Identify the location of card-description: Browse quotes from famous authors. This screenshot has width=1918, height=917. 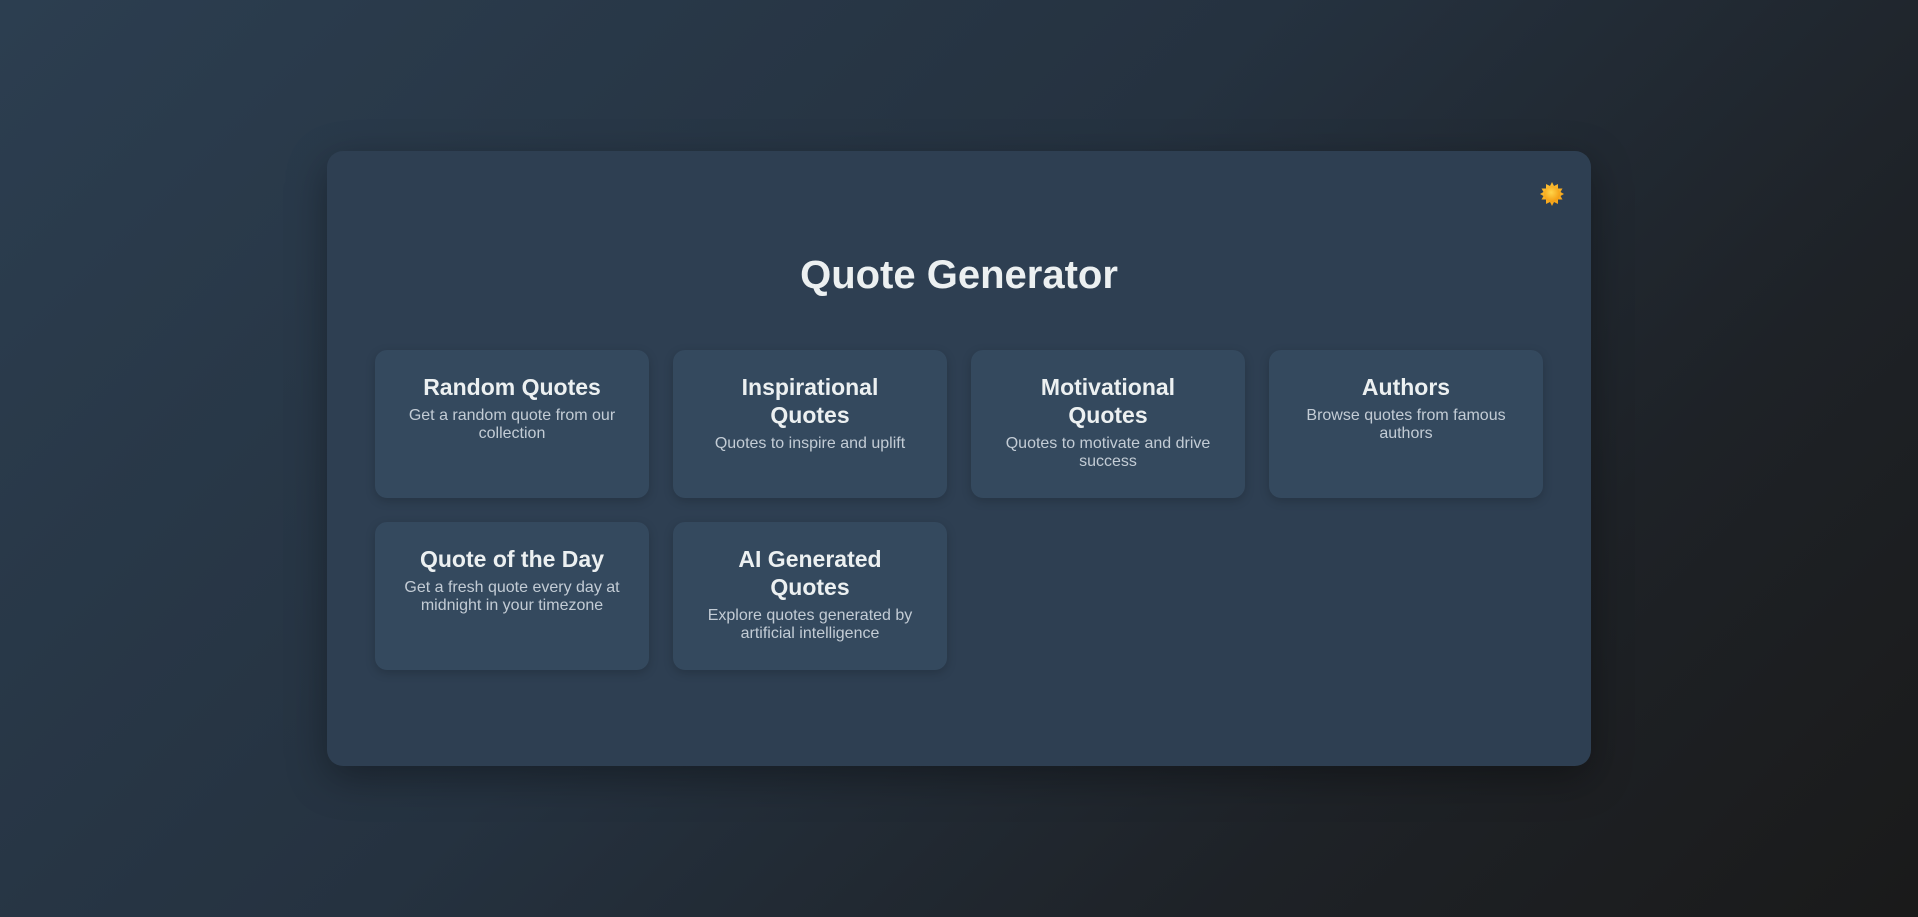
(1406, 424).